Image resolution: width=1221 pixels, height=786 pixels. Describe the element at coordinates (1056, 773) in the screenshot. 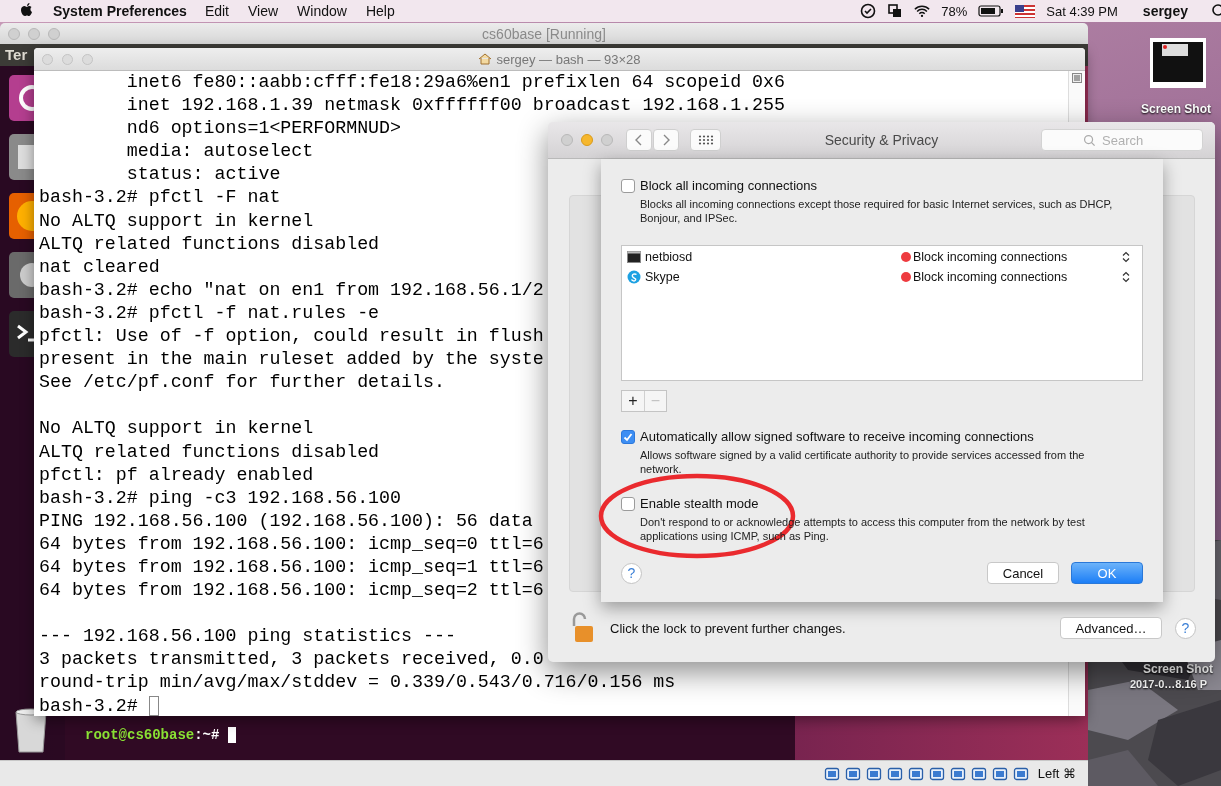

I see `host-key-label: Left ⌘` at that location.